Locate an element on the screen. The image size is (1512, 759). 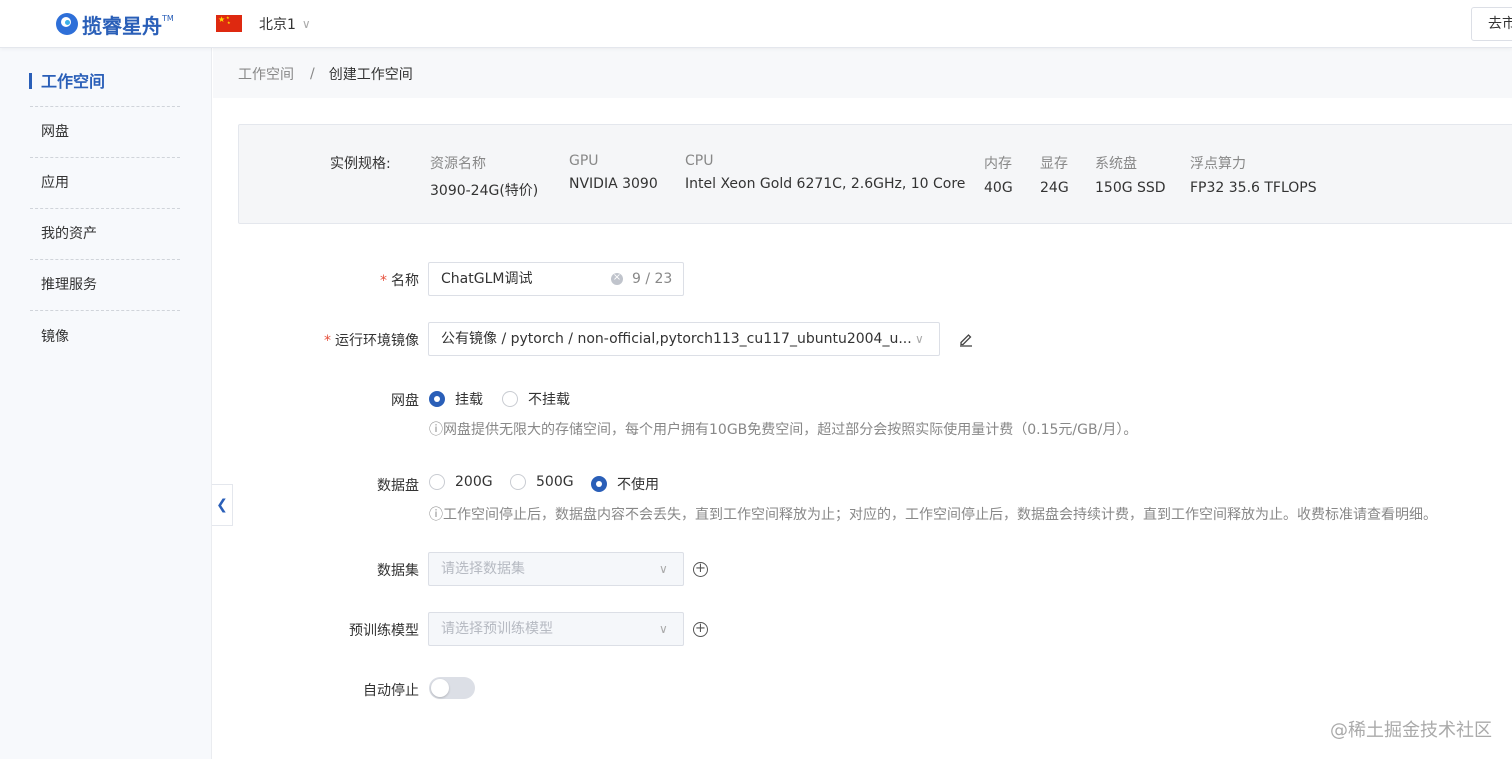
spec-header: 浮点算力 is located at coordinates (1218, 164).